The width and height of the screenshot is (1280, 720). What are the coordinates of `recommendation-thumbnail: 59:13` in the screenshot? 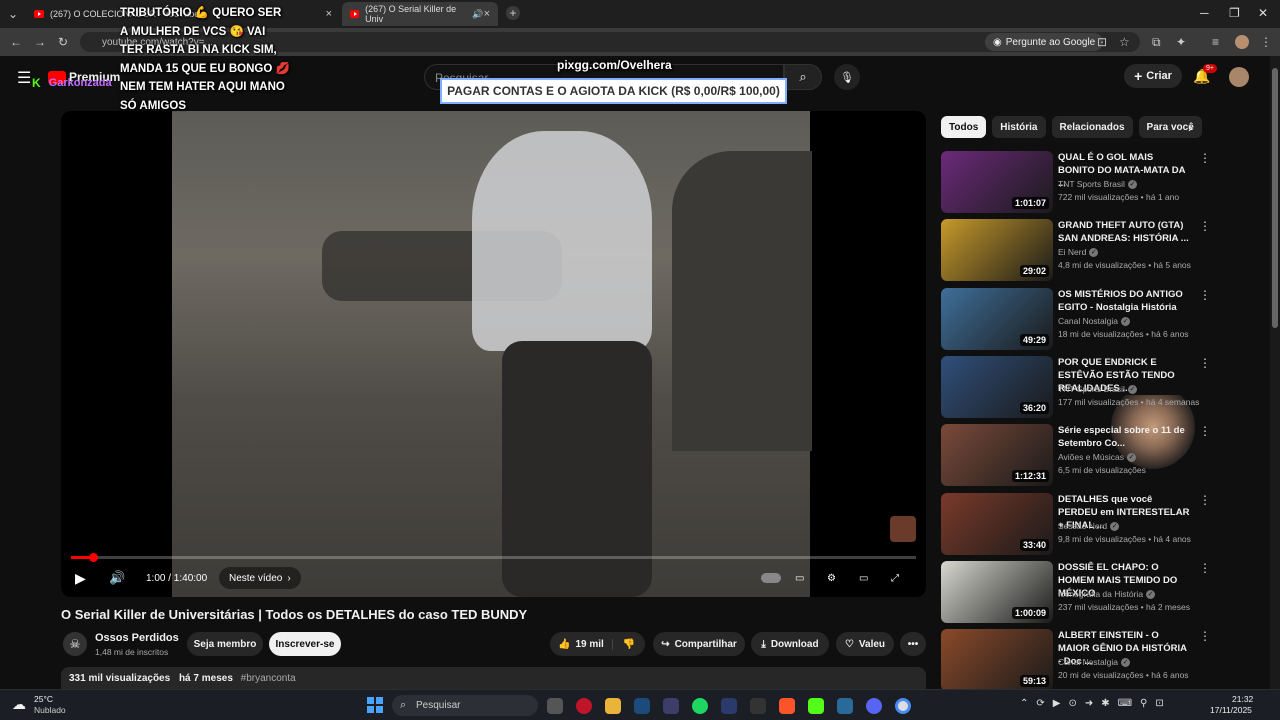 It's located at (997, 660).